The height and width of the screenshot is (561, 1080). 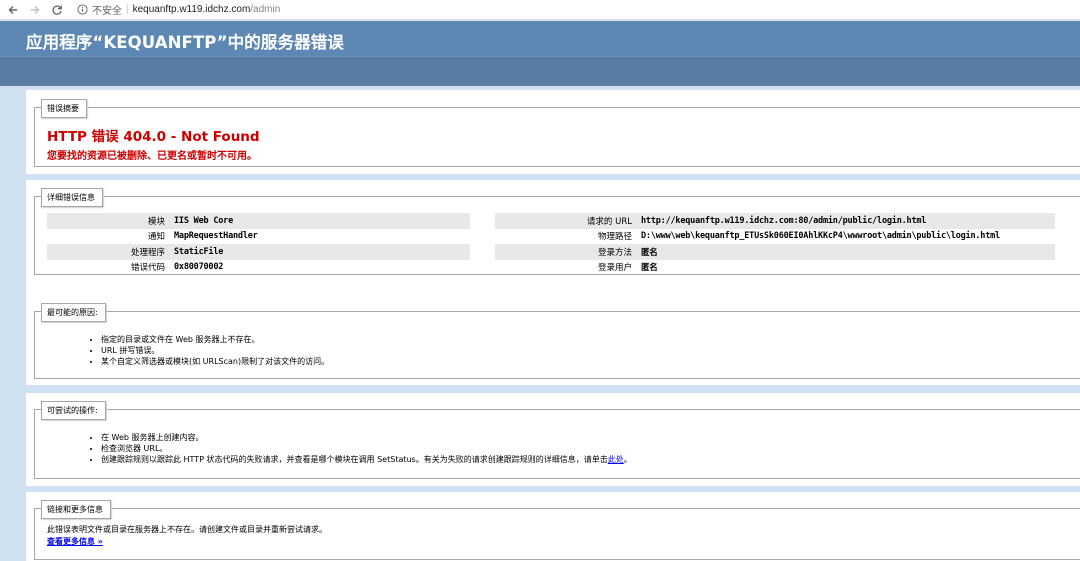 I want to click on info-icon, so click(x=82, y=9).